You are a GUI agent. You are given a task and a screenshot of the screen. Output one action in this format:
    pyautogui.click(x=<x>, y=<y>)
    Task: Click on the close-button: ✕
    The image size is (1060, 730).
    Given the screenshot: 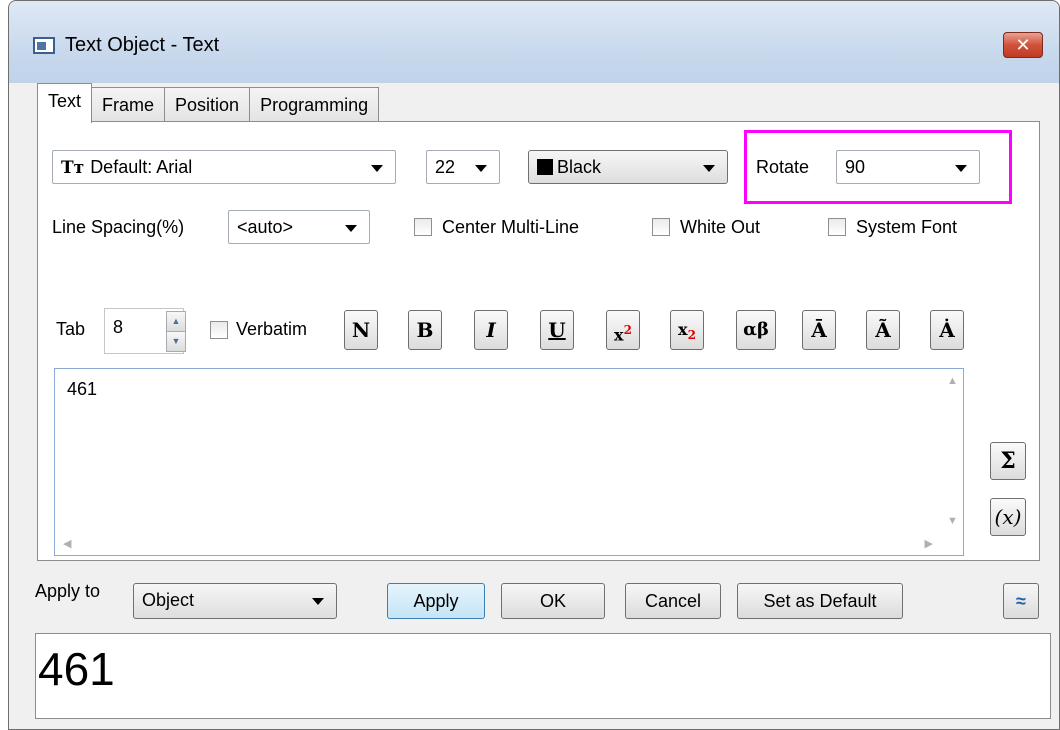 What is the action you would take?
    pyautogui.click(x=1023, y=45)
    